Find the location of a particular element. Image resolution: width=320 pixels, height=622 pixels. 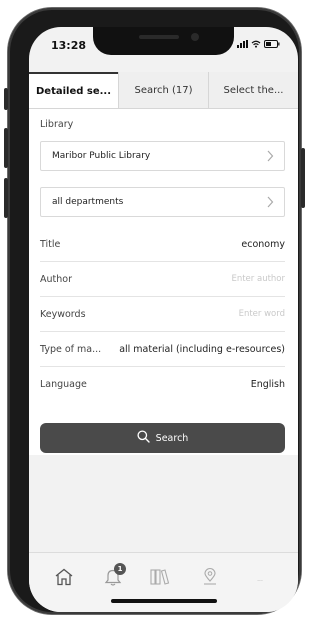

author-field: Author Enter author is located at coordinates (162, 279).